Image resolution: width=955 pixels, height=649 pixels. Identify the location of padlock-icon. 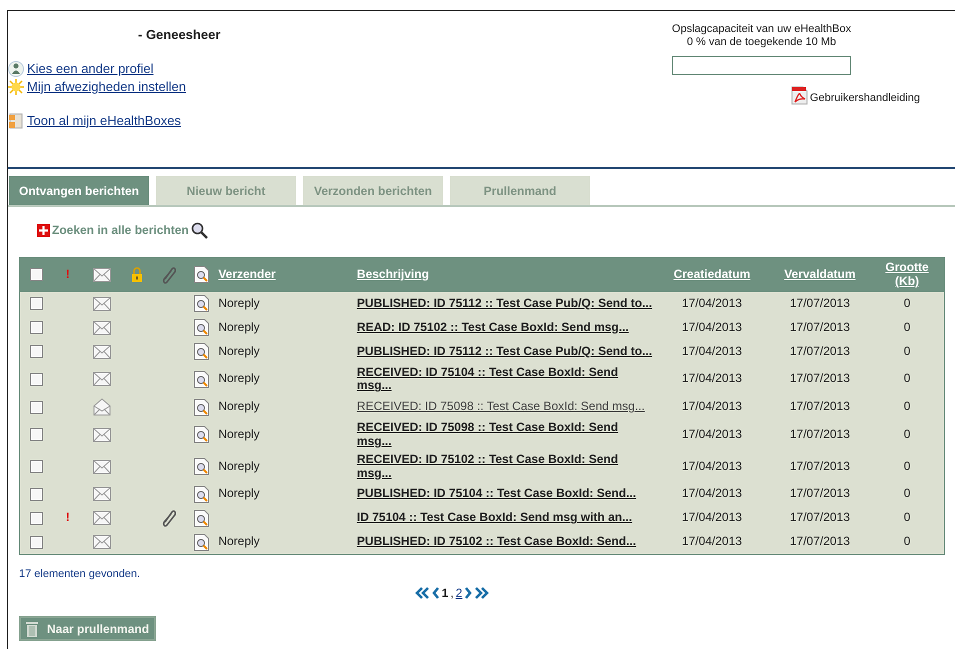
(136, 274).